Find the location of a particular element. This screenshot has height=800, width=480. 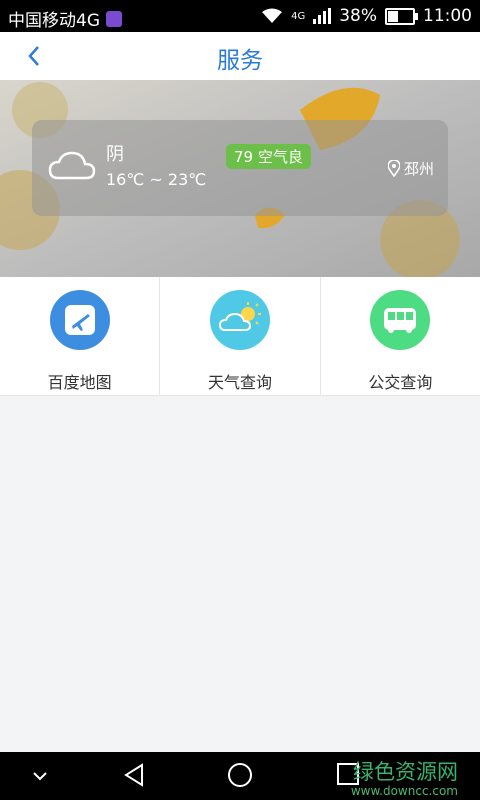

status-right: 4G 38% 11:00 is located at coordinates (366, 16).